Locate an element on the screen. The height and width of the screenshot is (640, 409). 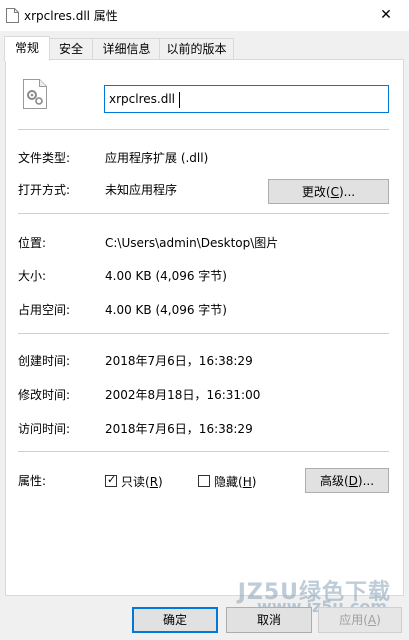
readonly-checkbox: ✓ is located at coordinates (111, 480).